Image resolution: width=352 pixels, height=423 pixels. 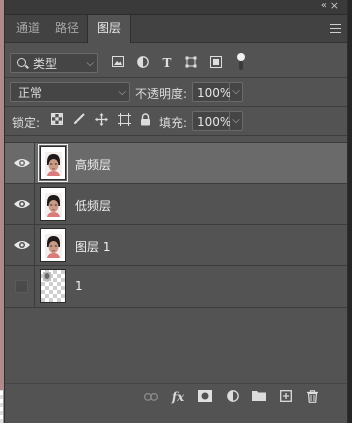 What do you see at coordinates (334, 6) in the screenshot?
I see `close-panel-icon: ×` at bounding box center [334, 6].